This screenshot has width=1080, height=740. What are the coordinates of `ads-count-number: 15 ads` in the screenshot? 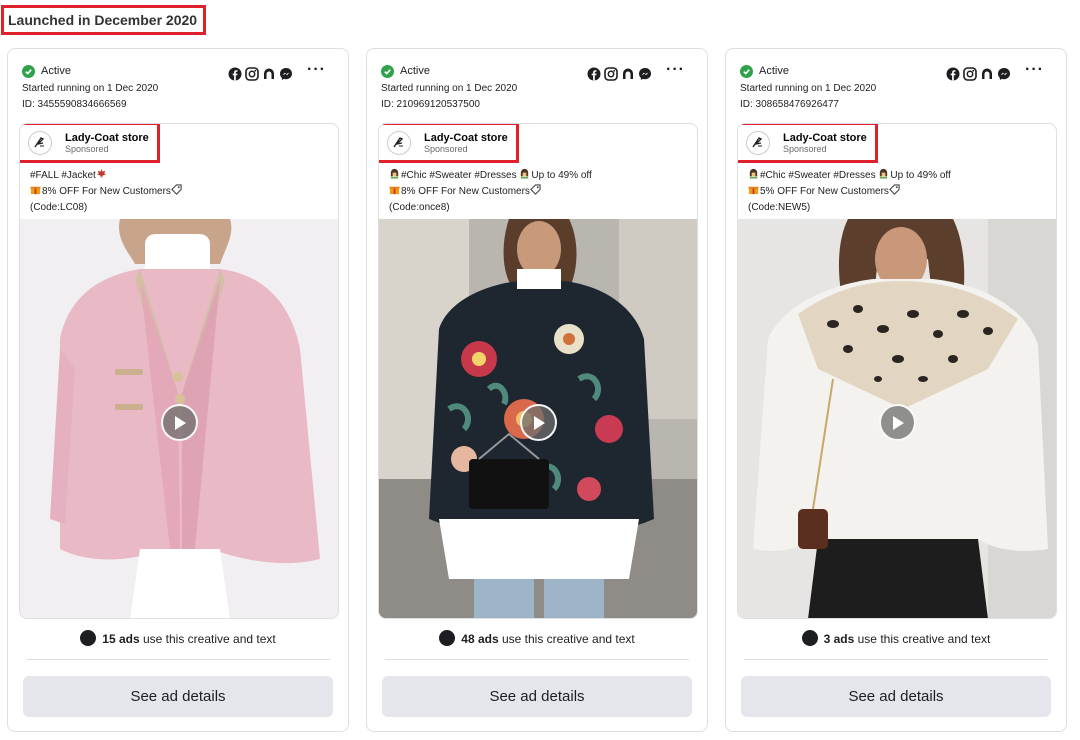 It's located at (121, 639).